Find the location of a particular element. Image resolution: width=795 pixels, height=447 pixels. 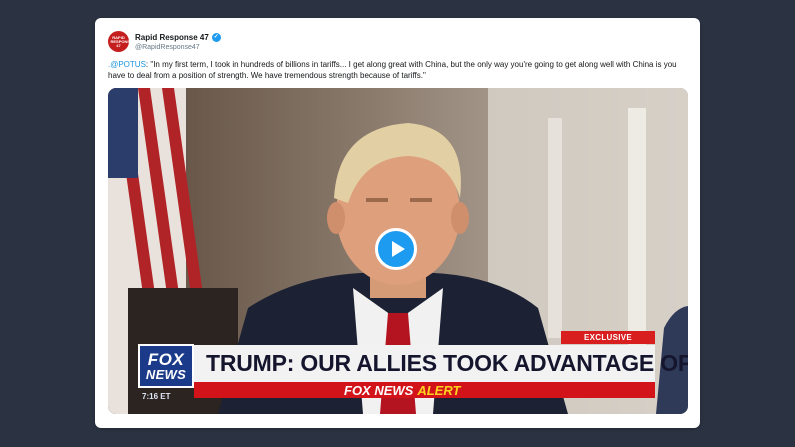

exclusive-tag: EXCLUSIVE is located at coordinates (608, 337).